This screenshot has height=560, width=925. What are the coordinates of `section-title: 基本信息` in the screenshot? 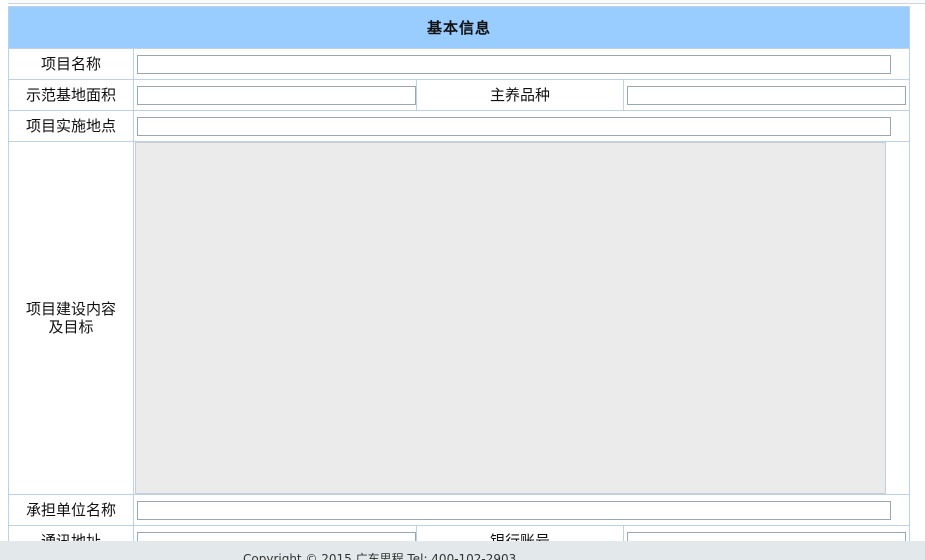 It's located at (459, 27).